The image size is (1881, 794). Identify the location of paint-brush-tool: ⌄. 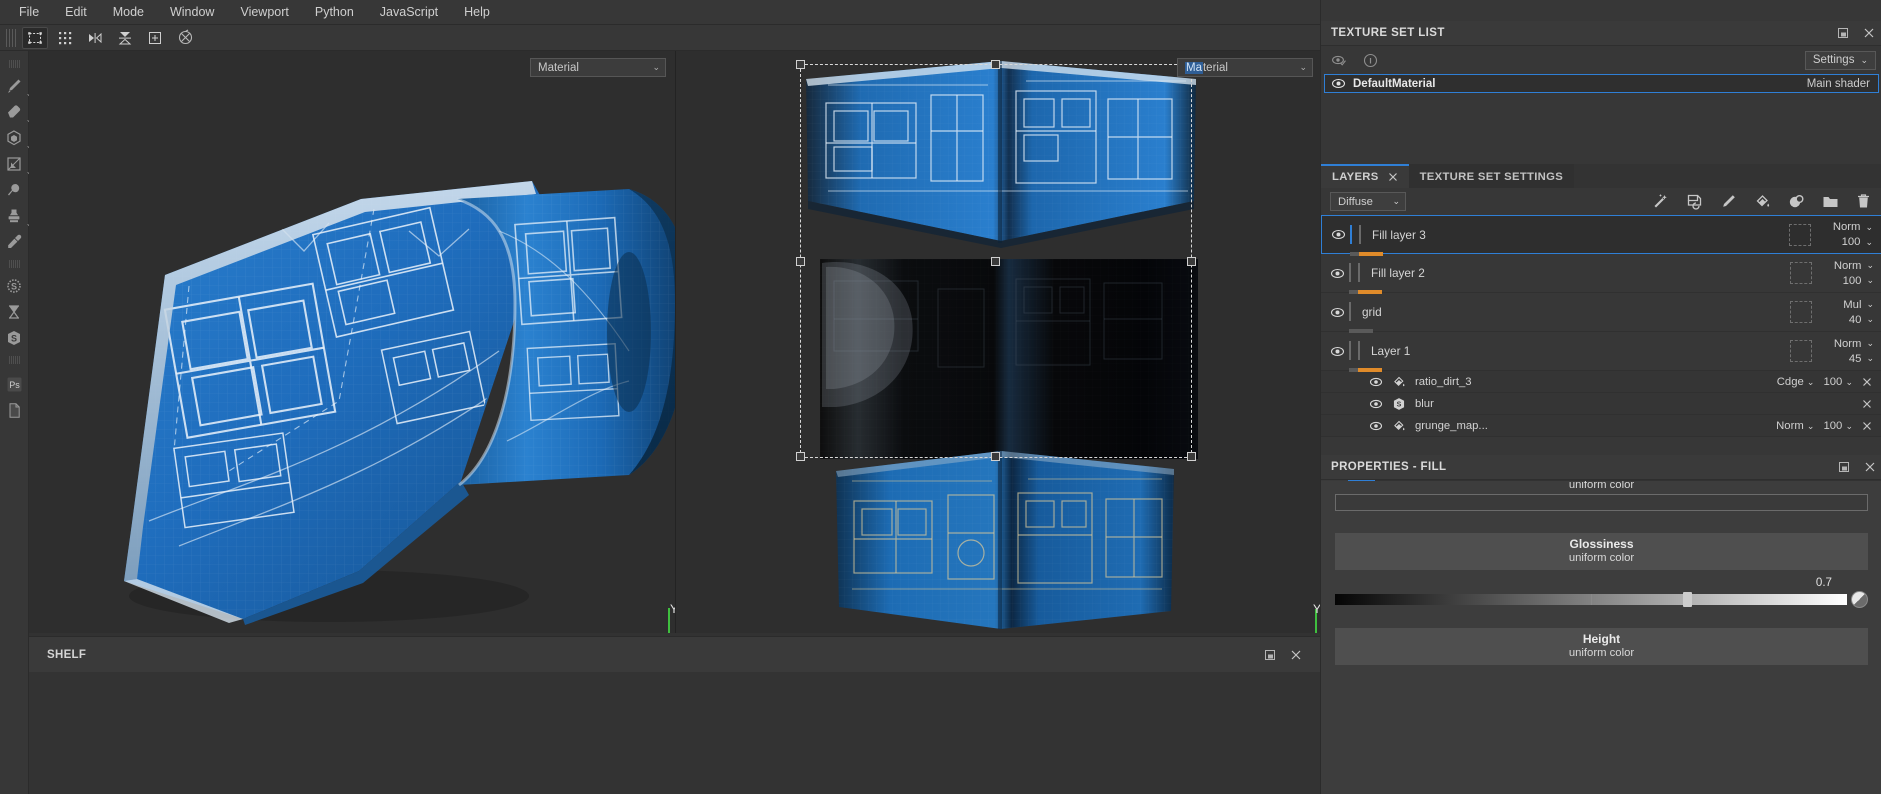
(17, 86).